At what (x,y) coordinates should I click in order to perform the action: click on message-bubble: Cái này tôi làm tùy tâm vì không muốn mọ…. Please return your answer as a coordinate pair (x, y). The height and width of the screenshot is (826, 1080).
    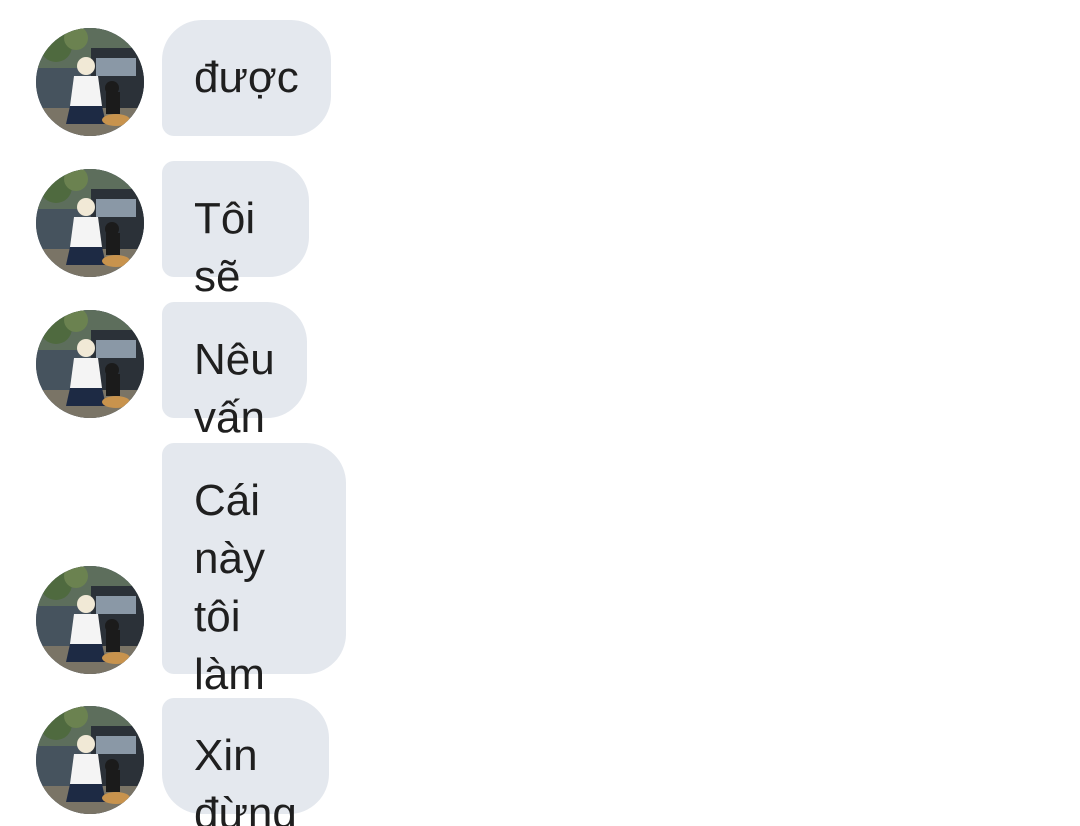
    Looking at the image, I should click on (254, 634).